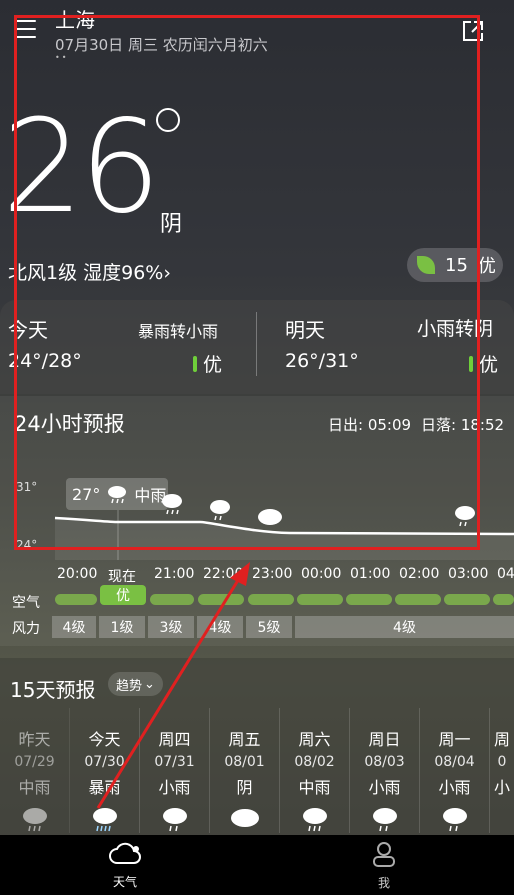 This screenshot has width=514, height=895. What do you see at coordinates (483, 363) in the screenshot?
I see `tomorrow-quality: 优` at bounding box center [483, 363].